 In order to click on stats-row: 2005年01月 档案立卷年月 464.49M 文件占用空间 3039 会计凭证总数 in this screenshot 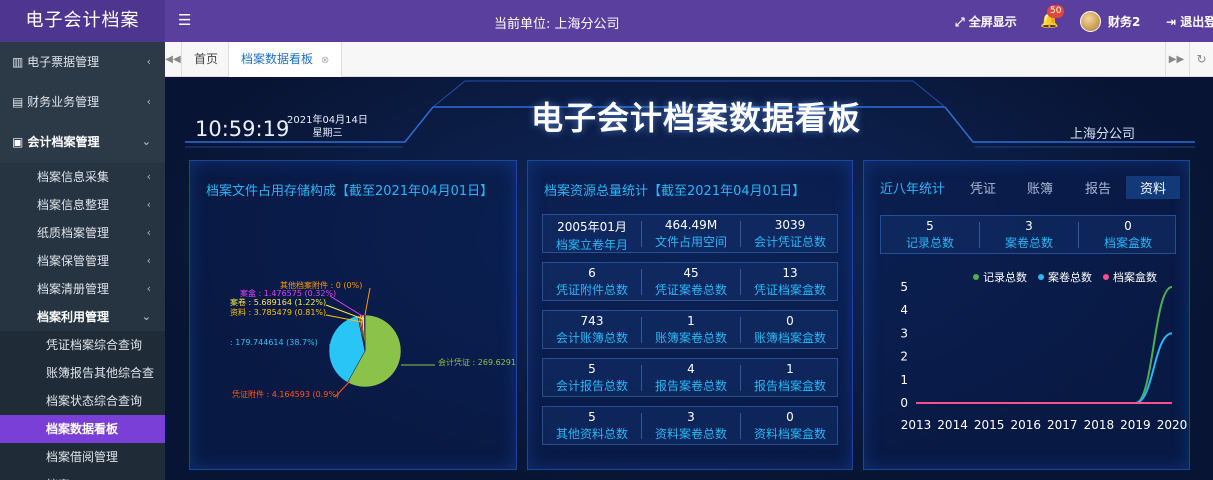, I will do `click(690, 233)`.